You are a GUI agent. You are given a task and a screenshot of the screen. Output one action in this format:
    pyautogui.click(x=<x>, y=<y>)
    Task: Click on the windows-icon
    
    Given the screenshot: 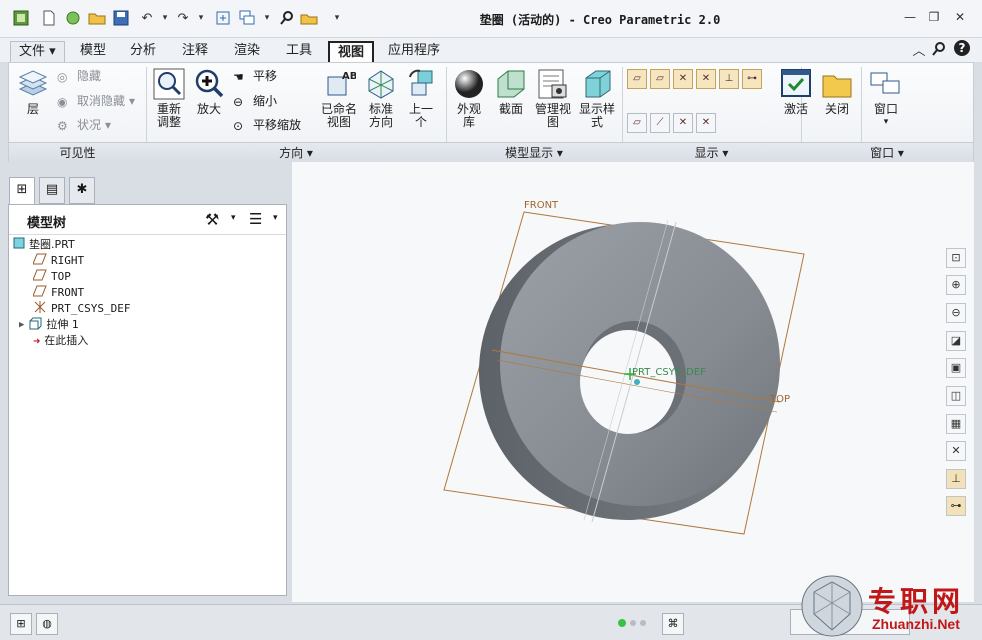 What is the action you would take?
    pyautogui.click(x=247, y=18)
    